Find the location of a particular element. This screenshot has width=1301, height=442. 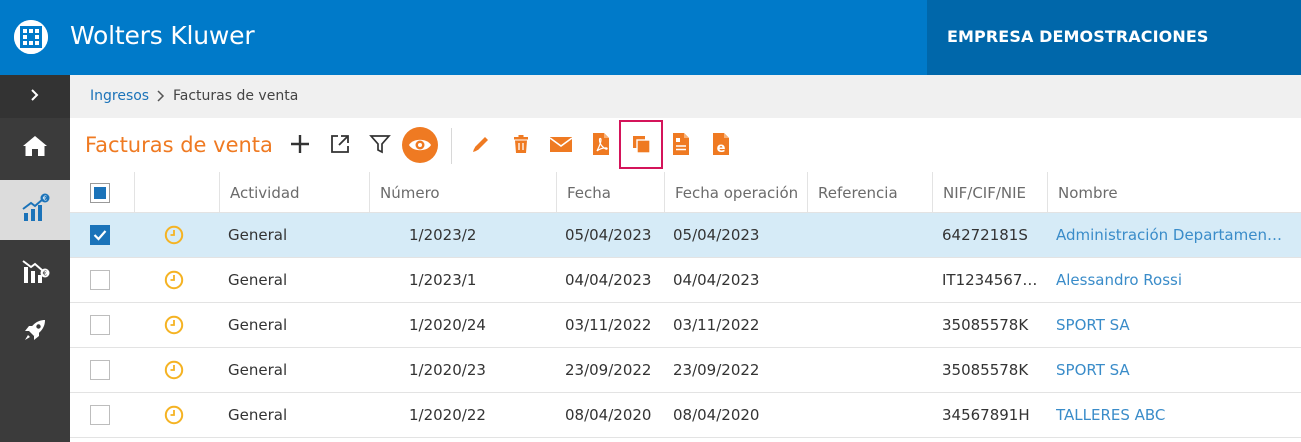

select-all-checkbox is located at coordinates (100, 193).